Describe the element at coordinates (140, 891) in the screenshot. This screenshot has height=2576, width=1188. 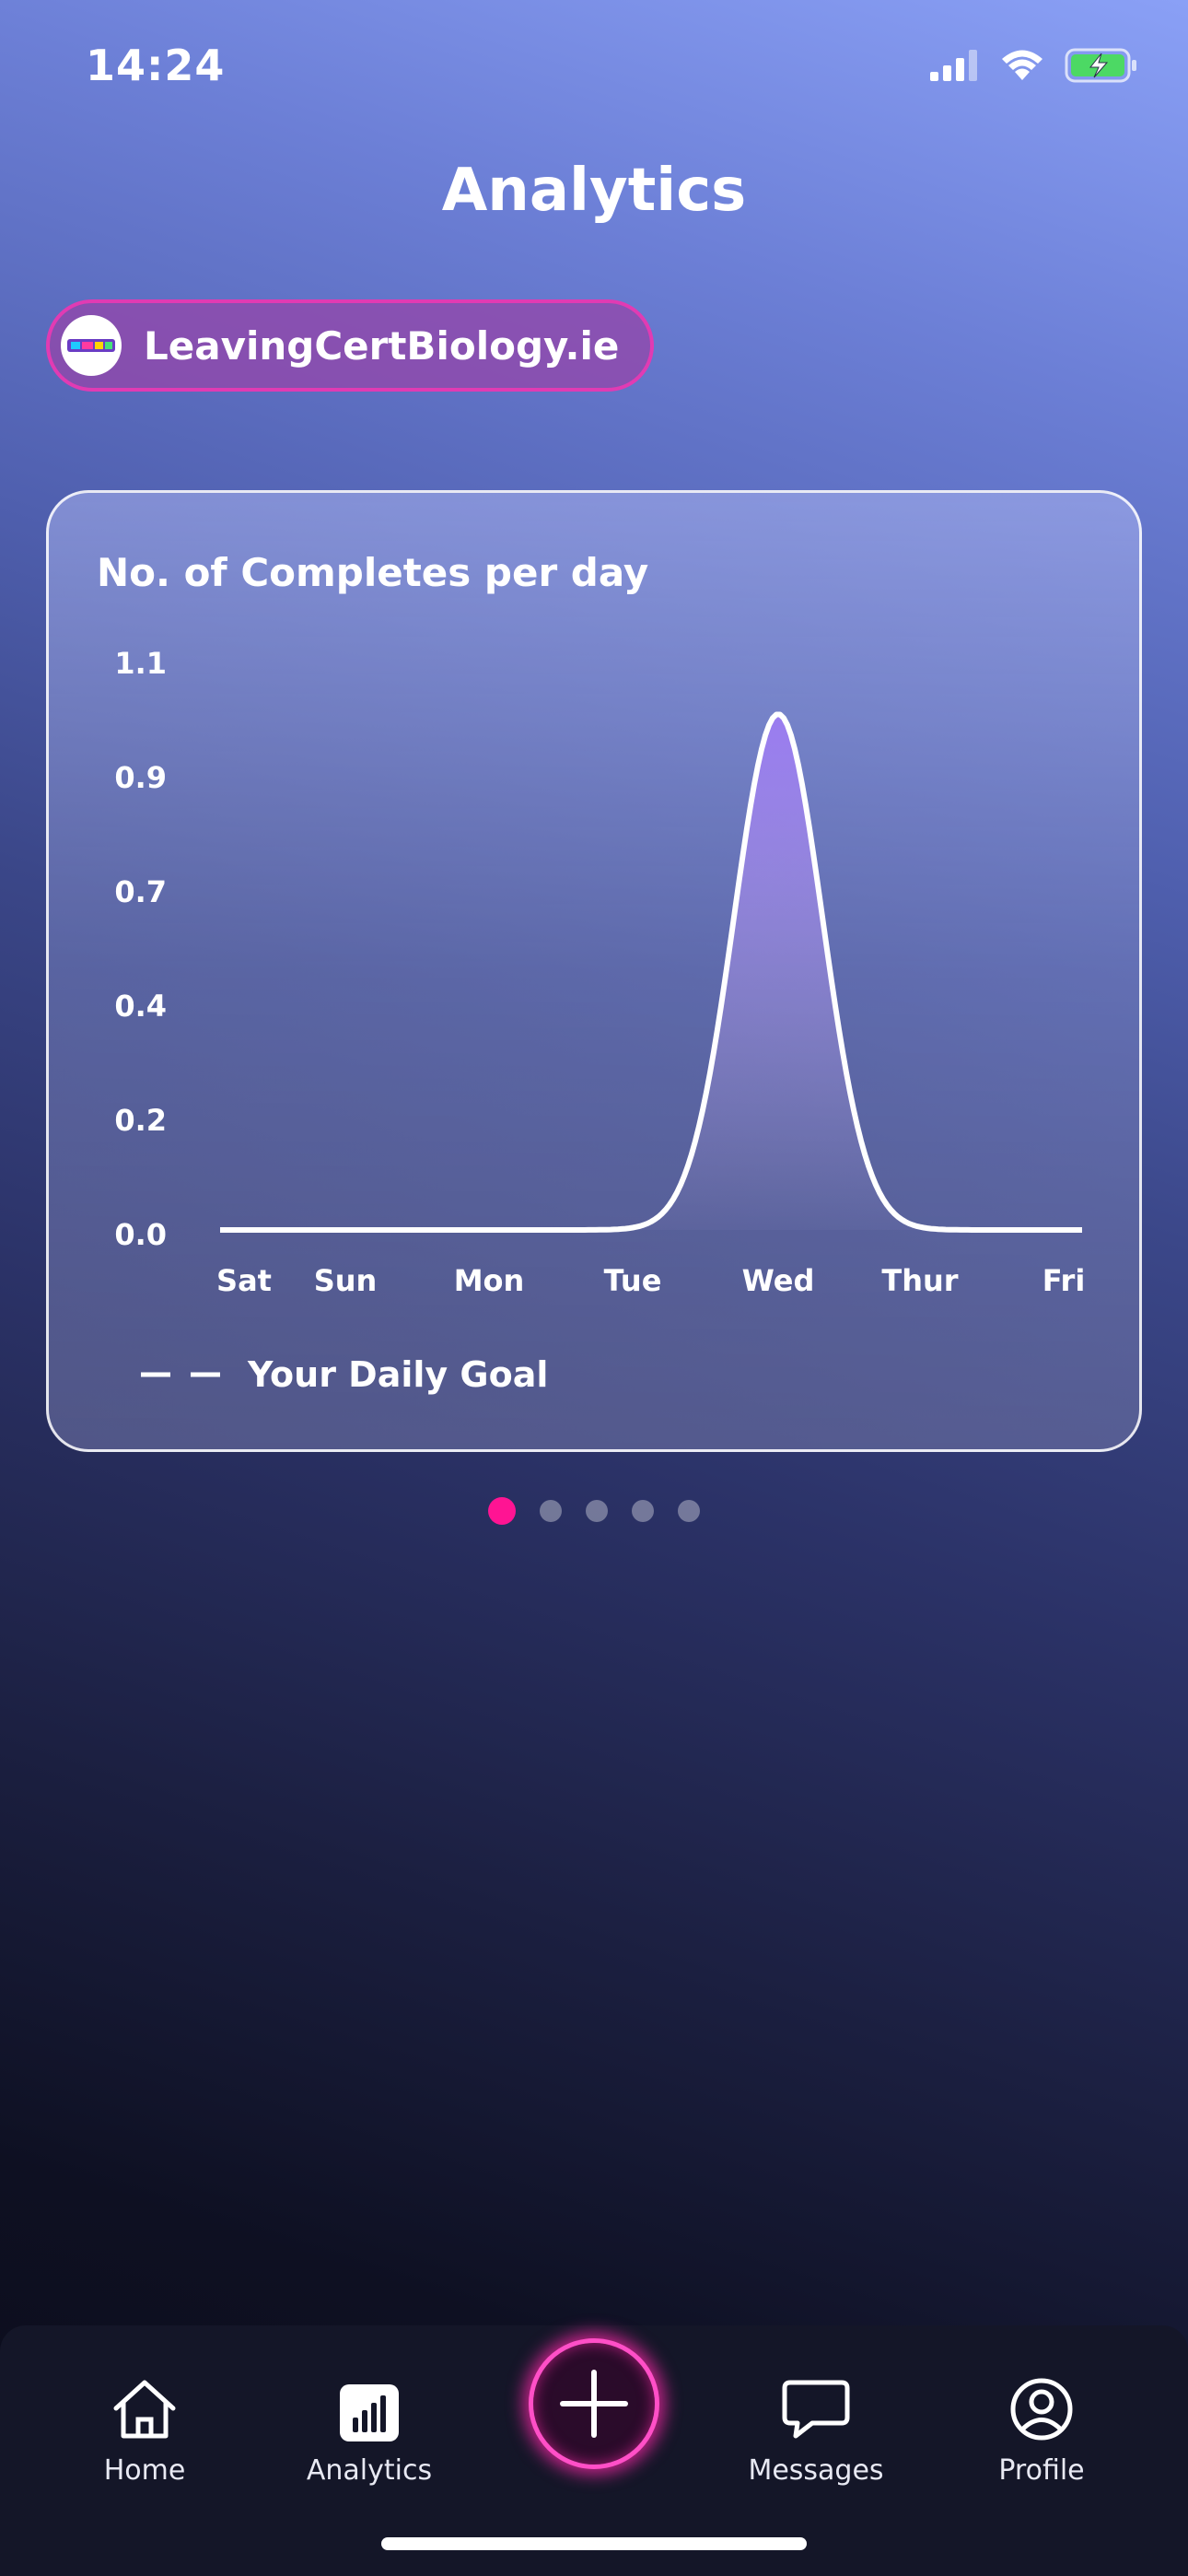
I see `y-tick-label: 0.7` at that location.